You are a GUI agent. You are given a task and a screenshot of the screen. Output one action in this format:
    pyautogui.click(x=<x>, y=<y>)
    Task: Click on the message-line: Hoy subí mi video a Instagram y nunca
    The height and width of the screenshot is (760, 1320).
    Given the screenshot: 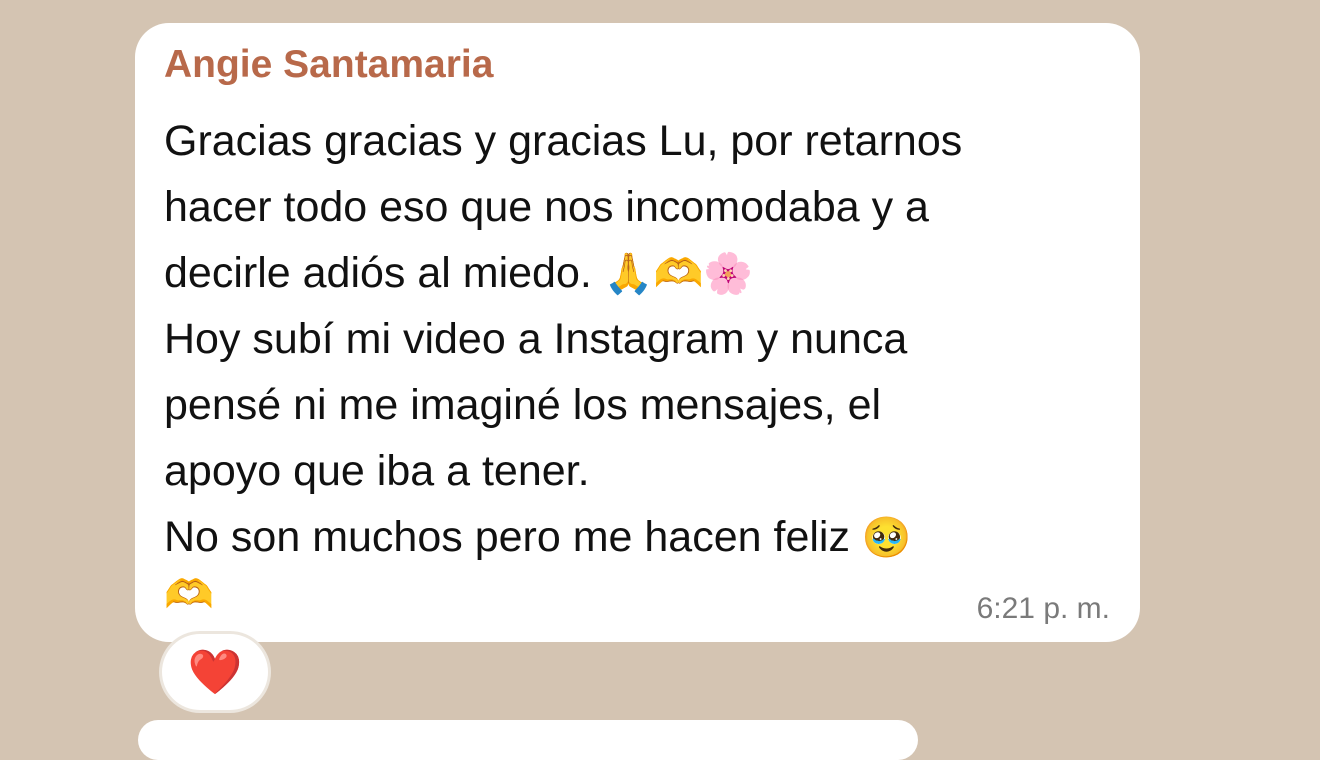 What is the action you would take?
    pyautogui.click(x=536, y=339)
    